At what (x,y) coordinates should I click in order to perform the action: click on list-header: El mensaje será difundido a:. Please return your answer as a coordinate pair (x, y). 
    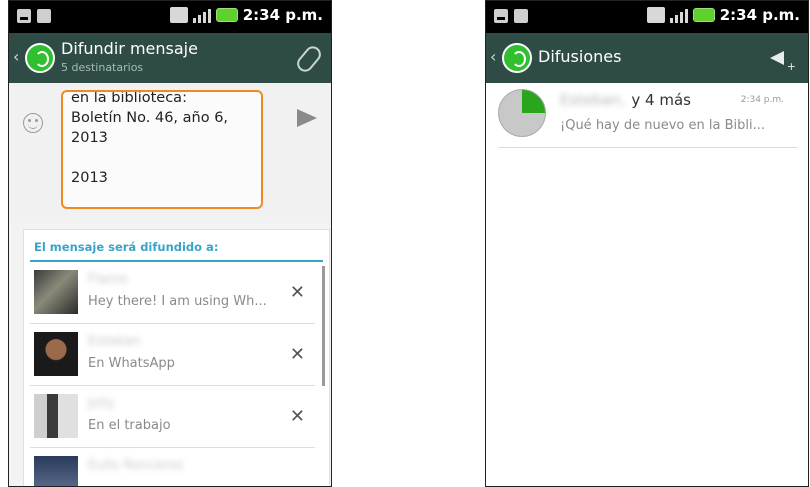
    Looking at the image, I should click on (126, 247).